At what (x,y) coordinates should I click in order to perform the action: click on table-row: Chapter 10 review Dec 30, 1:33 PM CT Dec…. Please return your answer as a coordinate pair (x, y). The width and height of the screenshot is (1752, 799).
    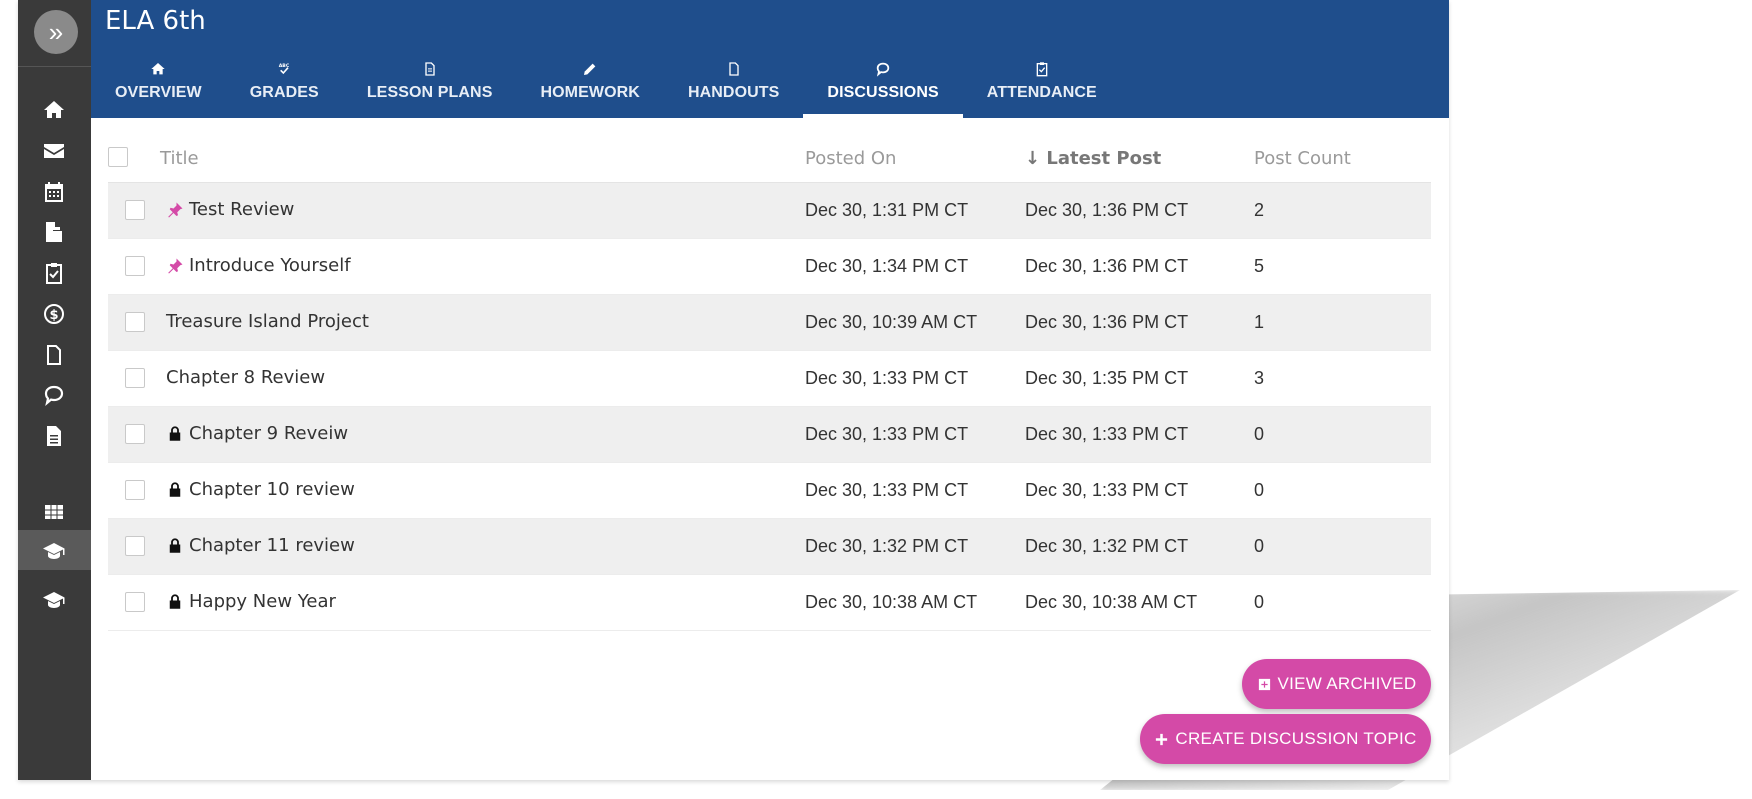
    Looking at the image, I should click on (769, 491).